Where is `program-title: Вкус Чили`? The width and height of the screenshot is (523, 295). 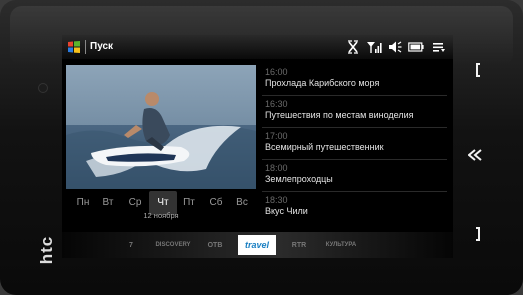 program-title: Вкус Чили is located at coordinates (286, 211).